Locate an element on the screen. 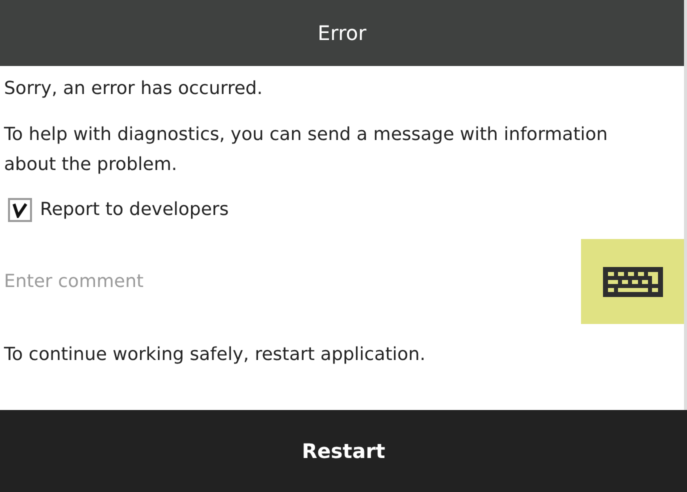 The height and width of the screenshot is (492, 687). window-title: Error is located at coordinates (342, 33).